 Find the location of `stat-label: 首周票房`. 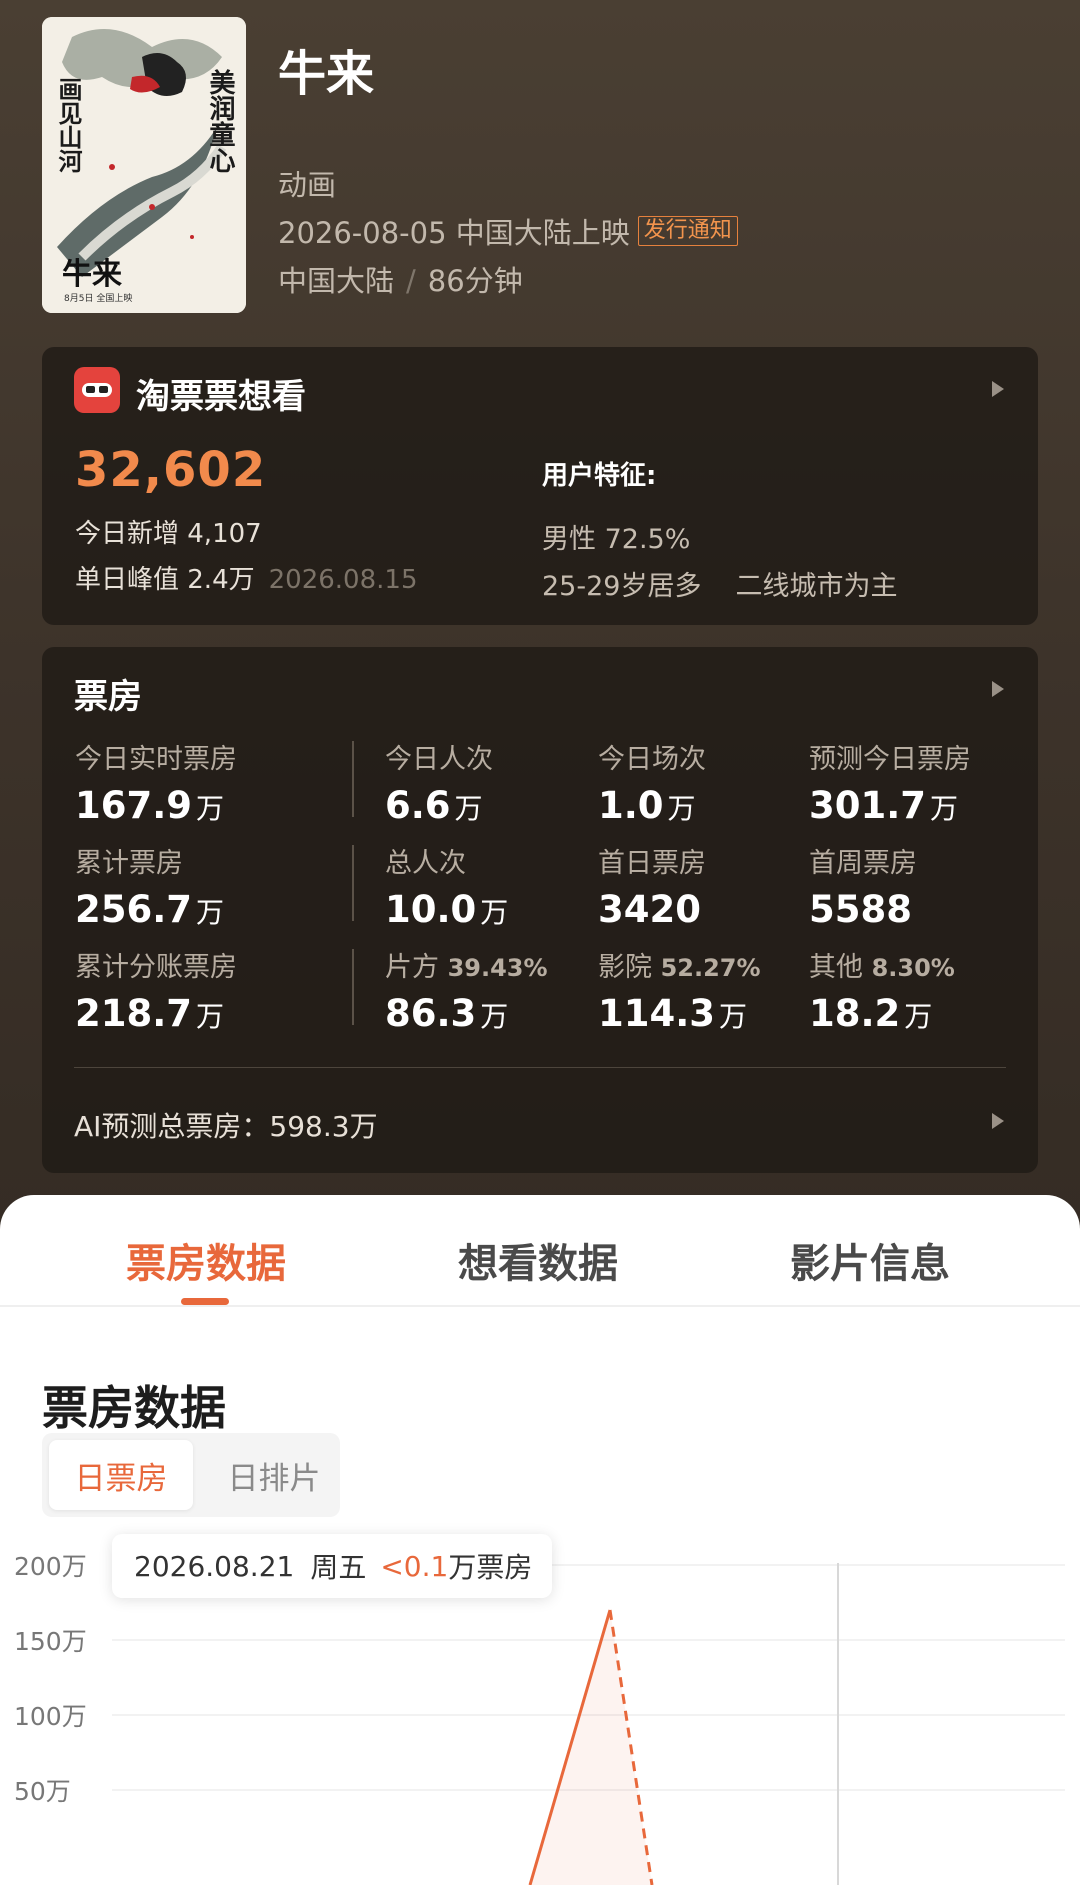

stat-label: 首周票房 is located at coordinates (863, 863).